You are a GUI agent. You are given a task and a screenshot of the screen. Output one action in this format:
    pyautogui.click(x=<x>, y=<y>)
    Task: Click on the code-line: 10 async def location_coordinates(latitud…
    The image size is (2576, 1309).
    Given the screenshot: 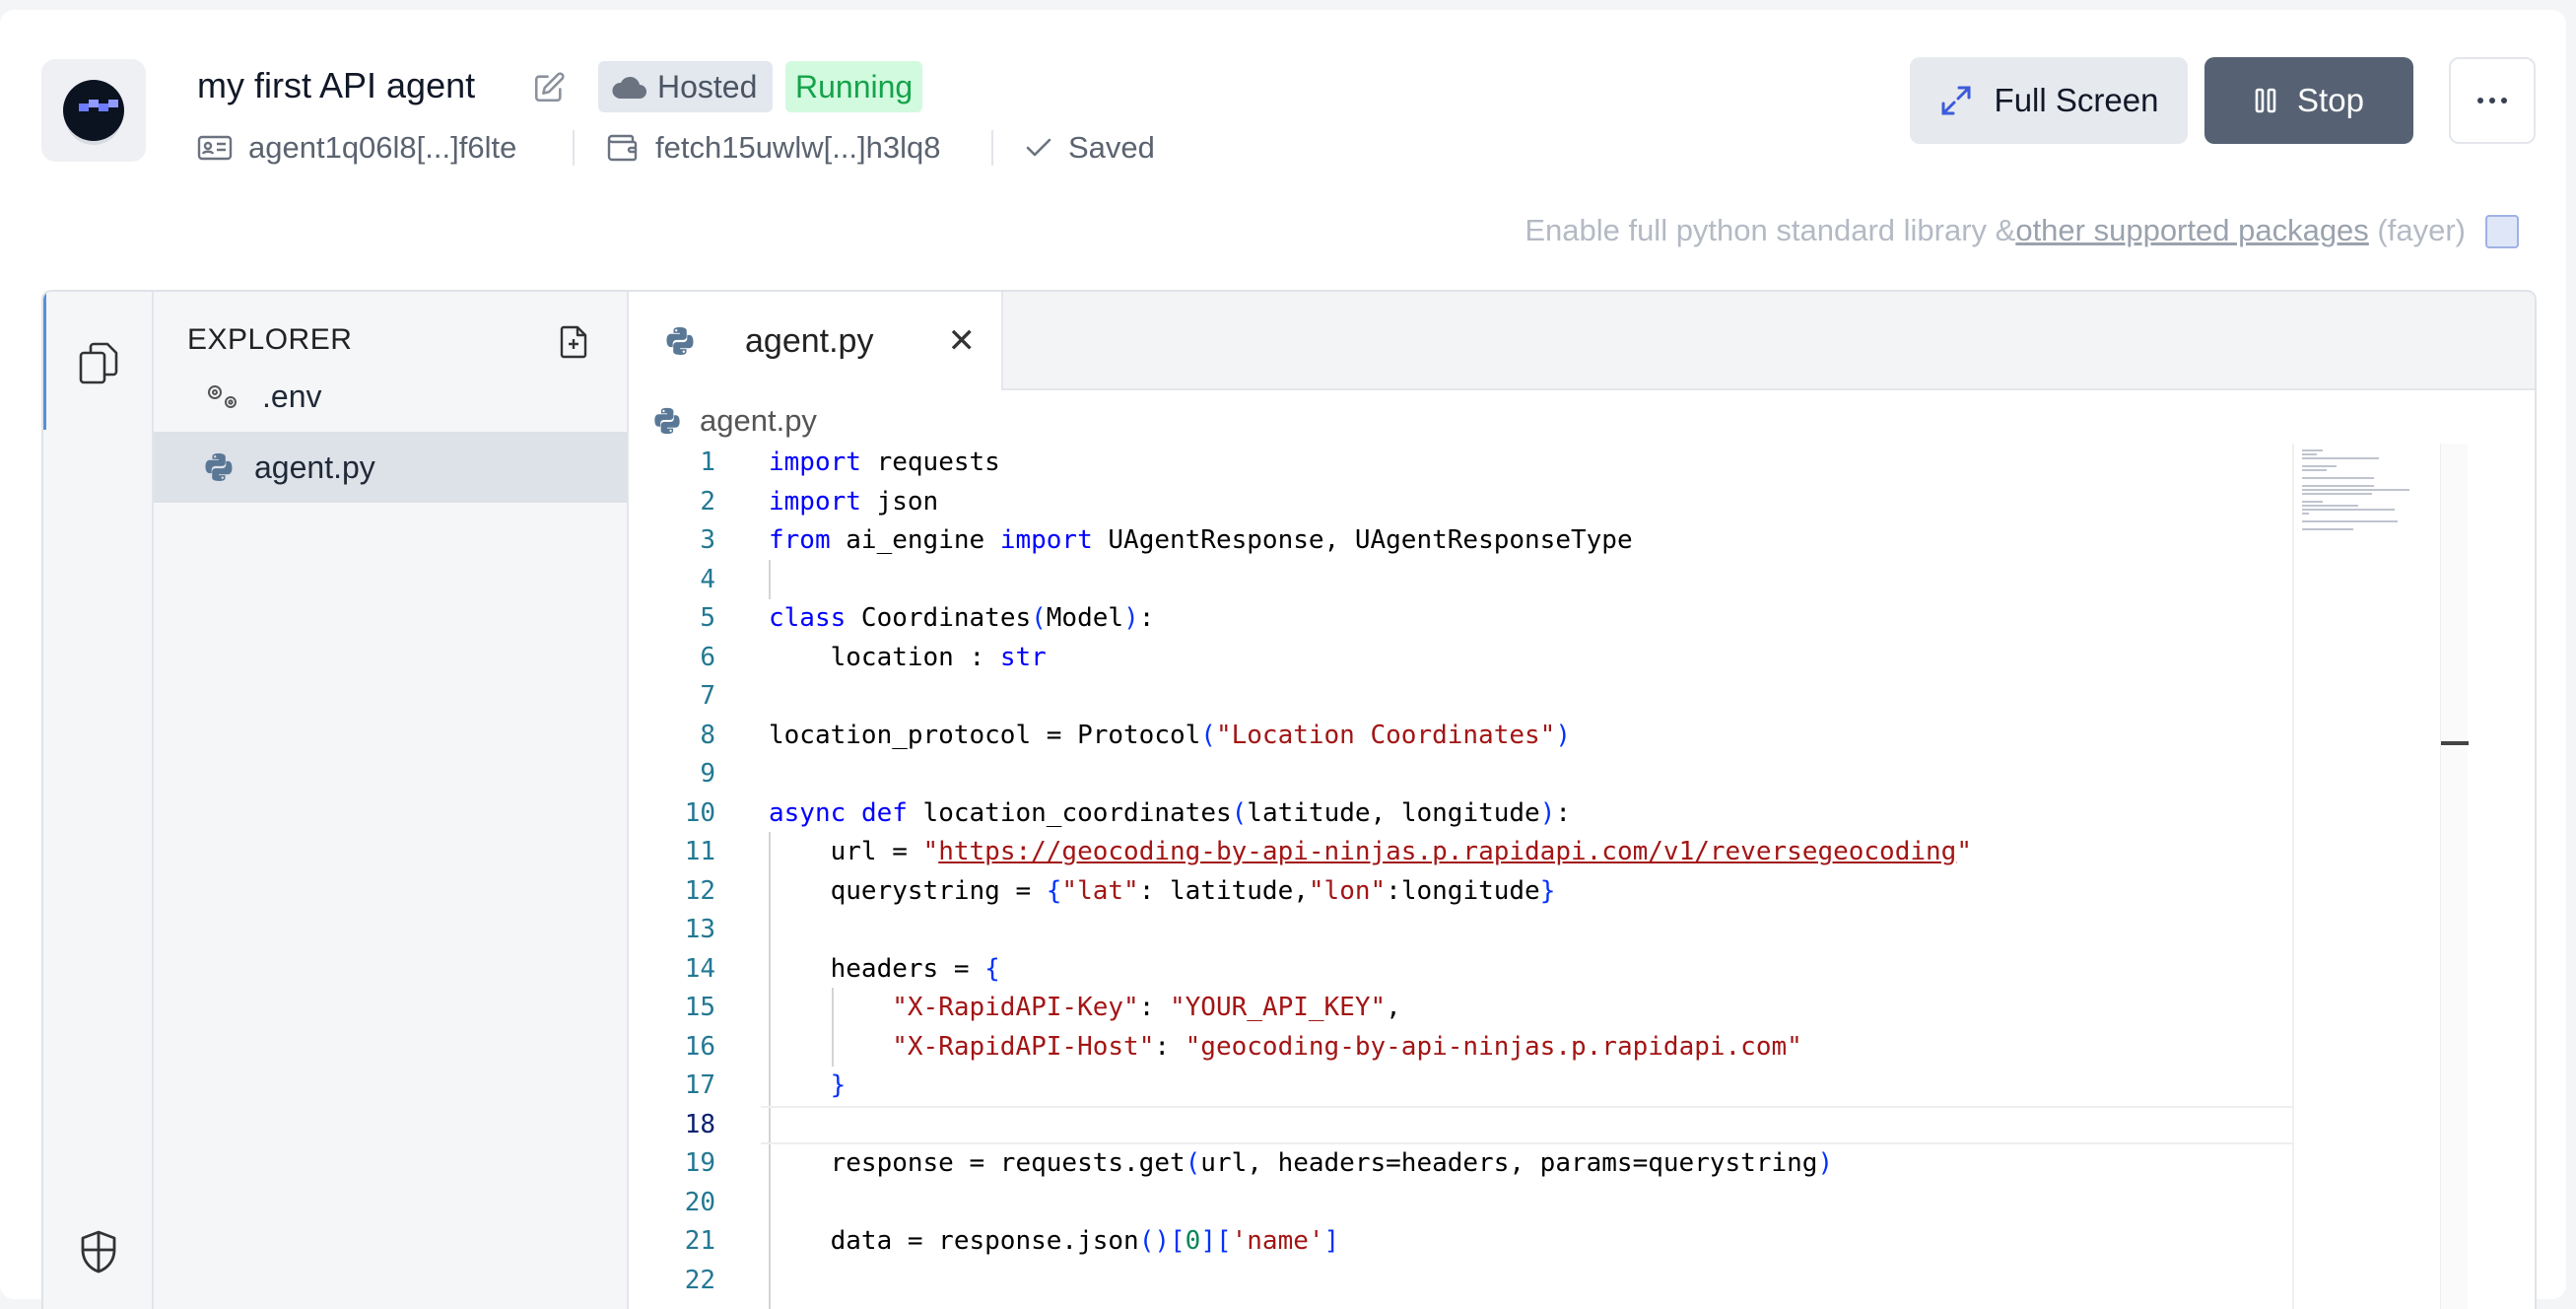 What is the action you would take?
    pyautogui.click(x=1457, y=814)
    